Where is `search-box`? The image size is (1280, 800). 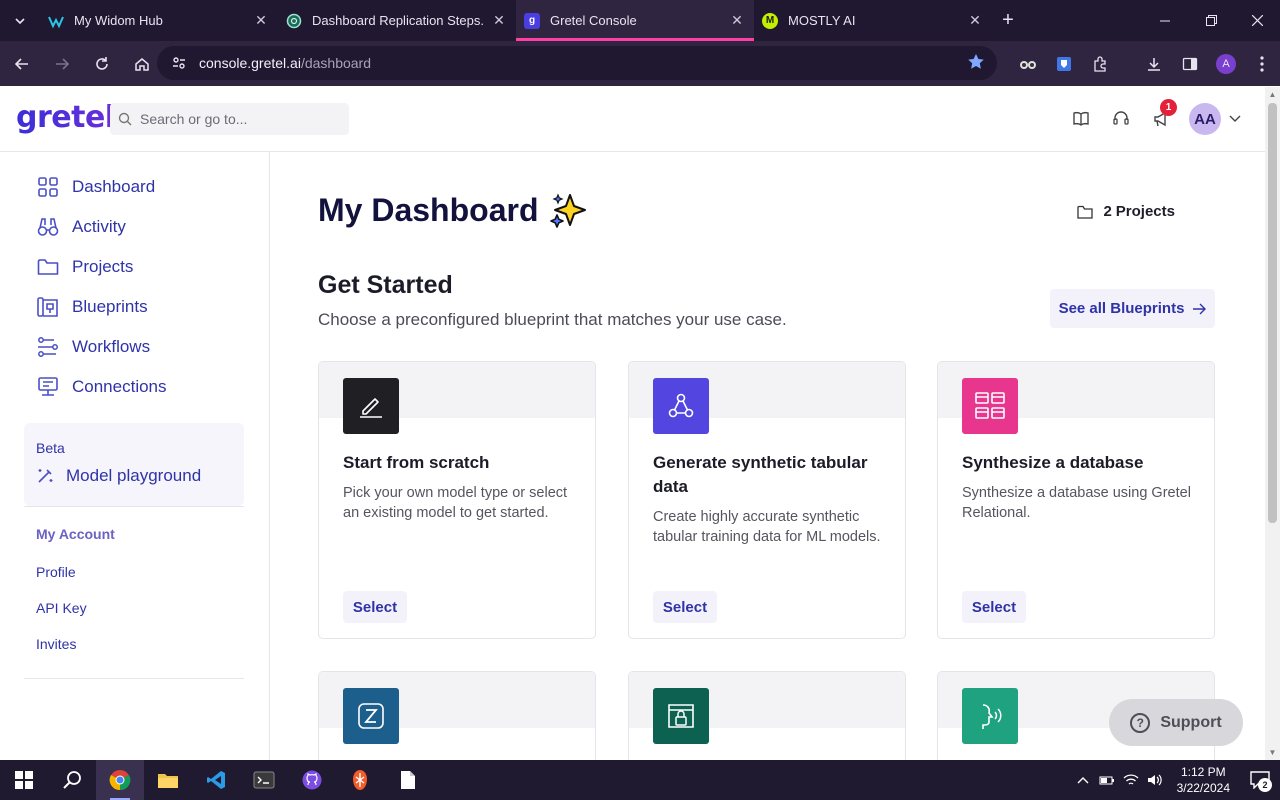 search-box is located at coordinates (229, 119).